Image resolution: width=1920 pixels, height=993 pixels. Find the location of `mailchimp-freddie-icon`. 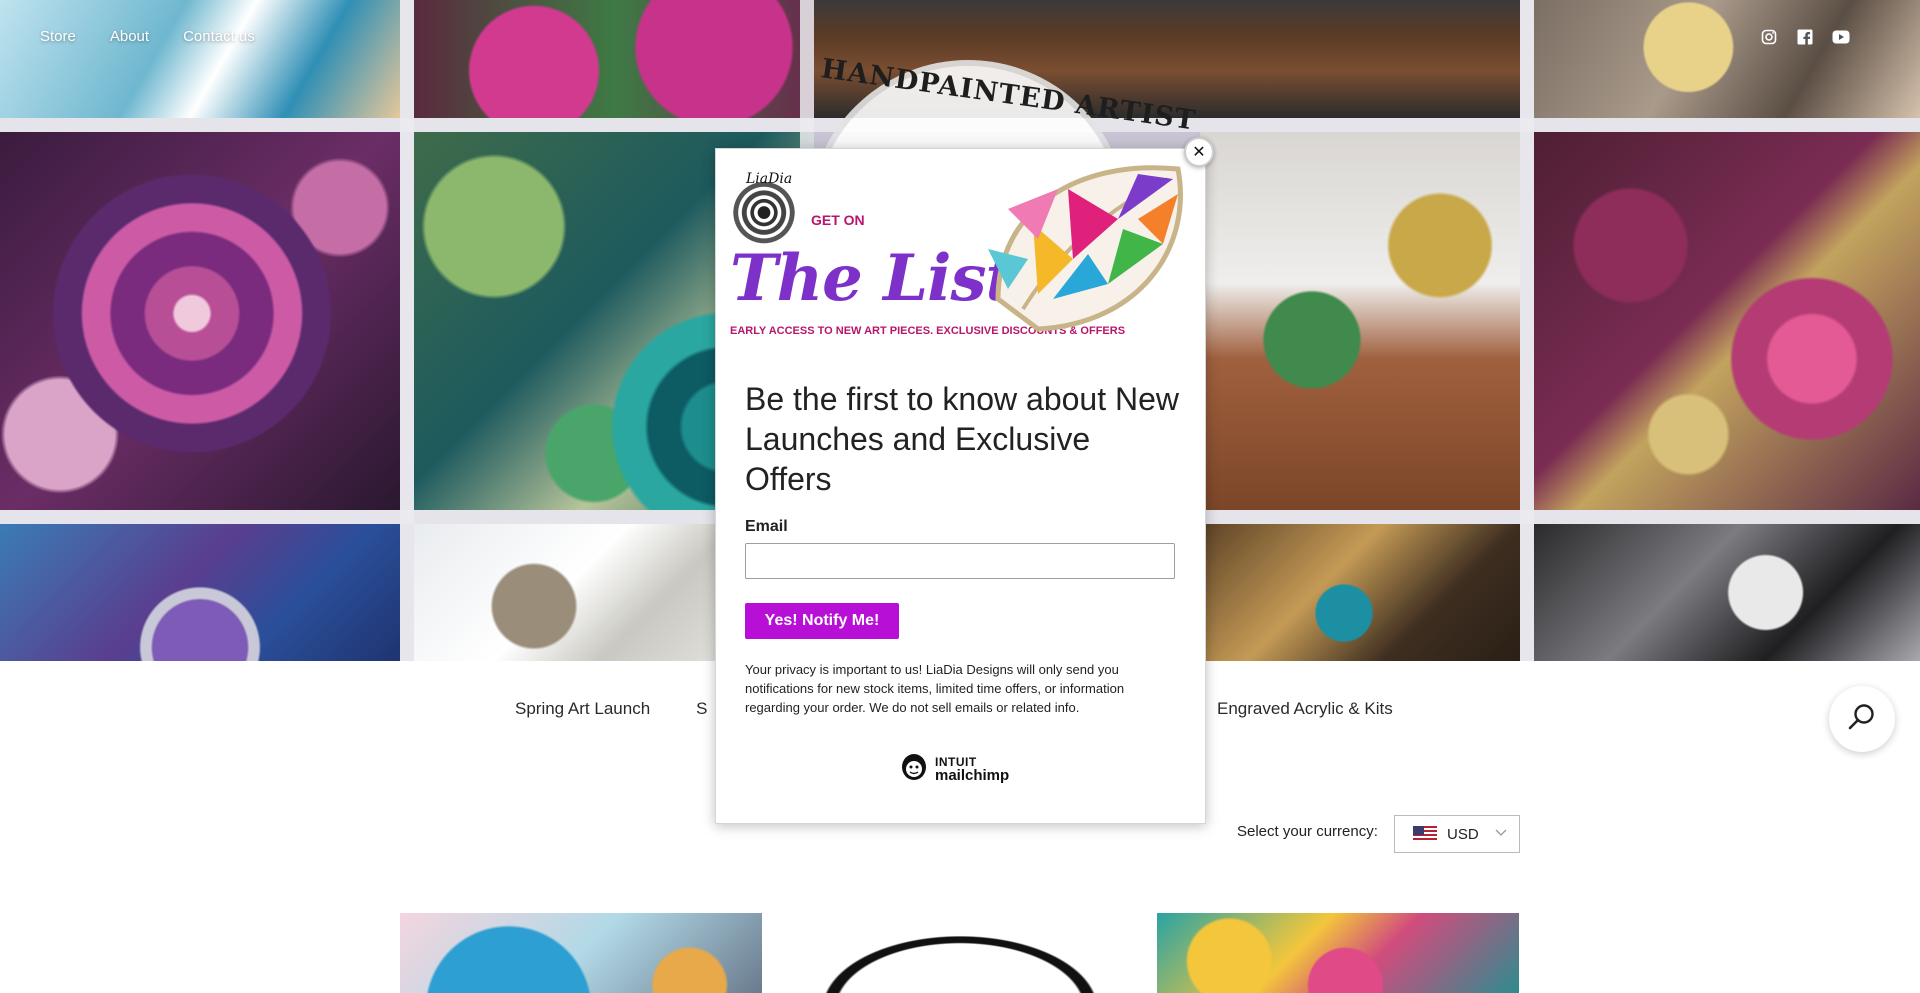

mailchimp-freddie-icon is located at coordinates (914, 768).